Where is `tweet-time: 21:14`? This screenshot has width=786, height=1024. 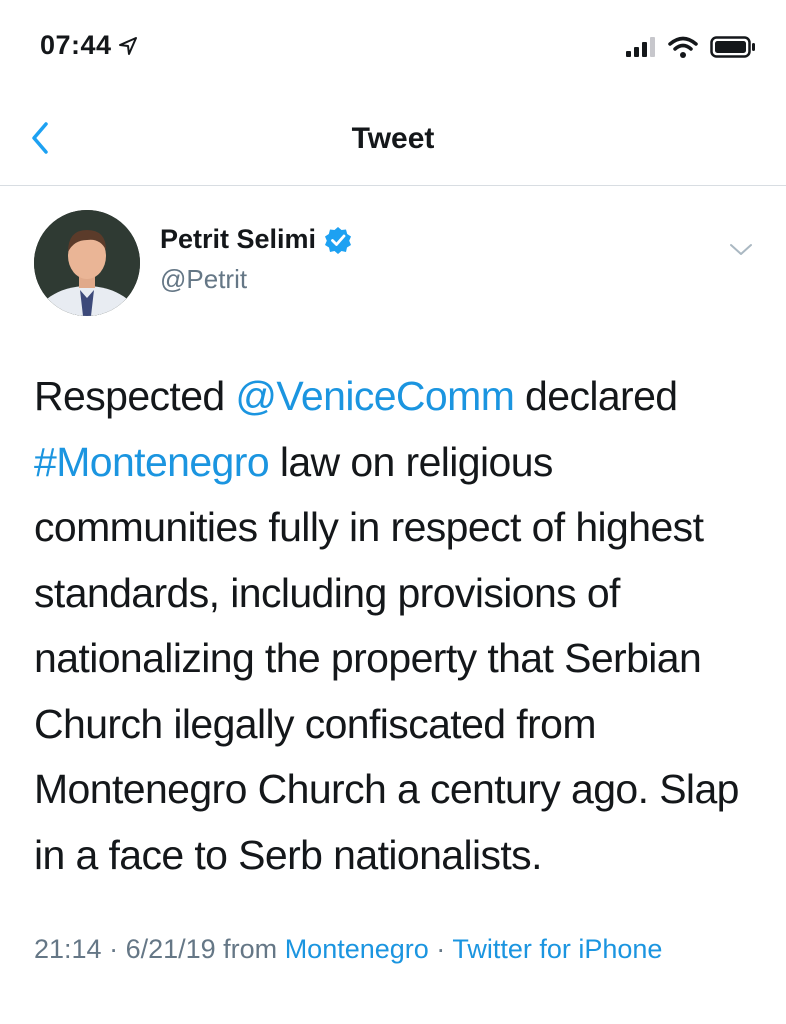
tweet-time: 21:14 is located at coordinates (68, 949).